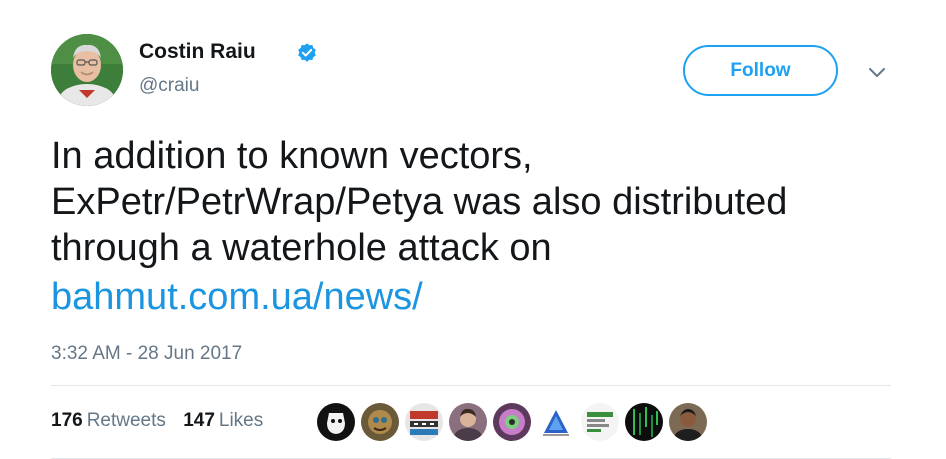 The image size is (946, 459). What do you see at coordinates (126, 420) in the screenshot?
I see `retweets-label: Retweets` at bounding box center [126, 420].